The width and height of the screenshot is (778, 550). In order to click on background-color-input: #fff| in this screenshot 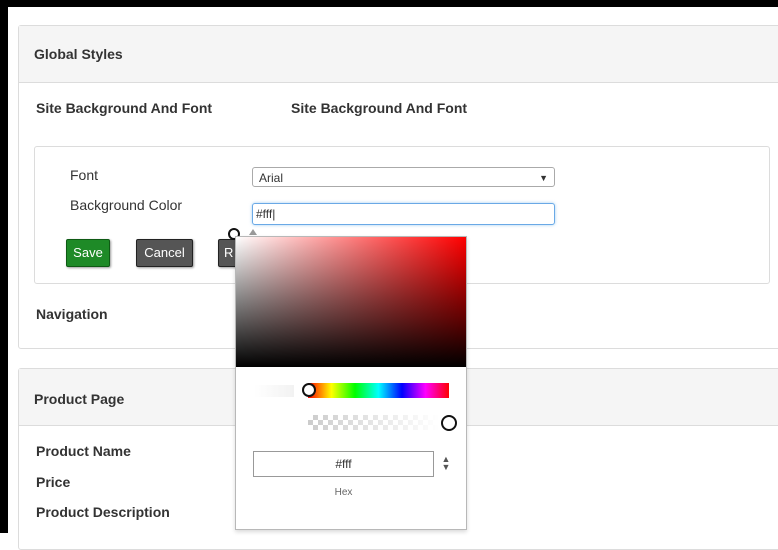, I will do `click(403, 214)`.